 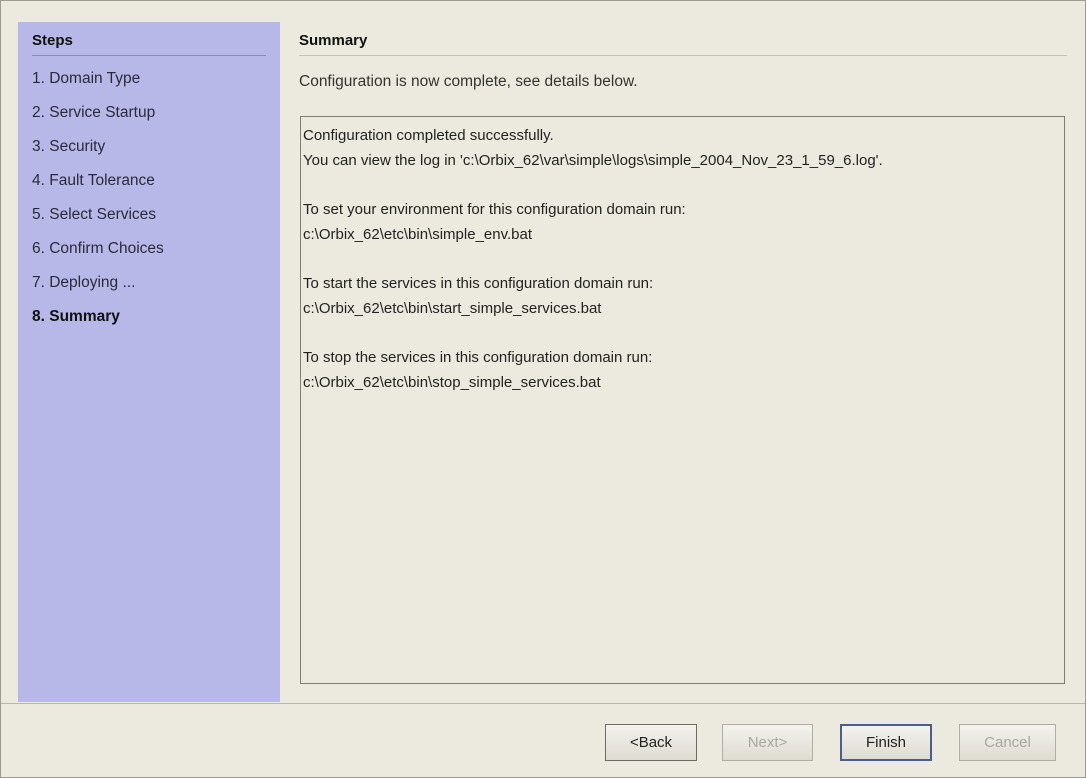 What do you see at coordinates (94, 112) in the screenshot?
I see `step-service-startup: 2. Service Startup` at bounding box center [94, 112].